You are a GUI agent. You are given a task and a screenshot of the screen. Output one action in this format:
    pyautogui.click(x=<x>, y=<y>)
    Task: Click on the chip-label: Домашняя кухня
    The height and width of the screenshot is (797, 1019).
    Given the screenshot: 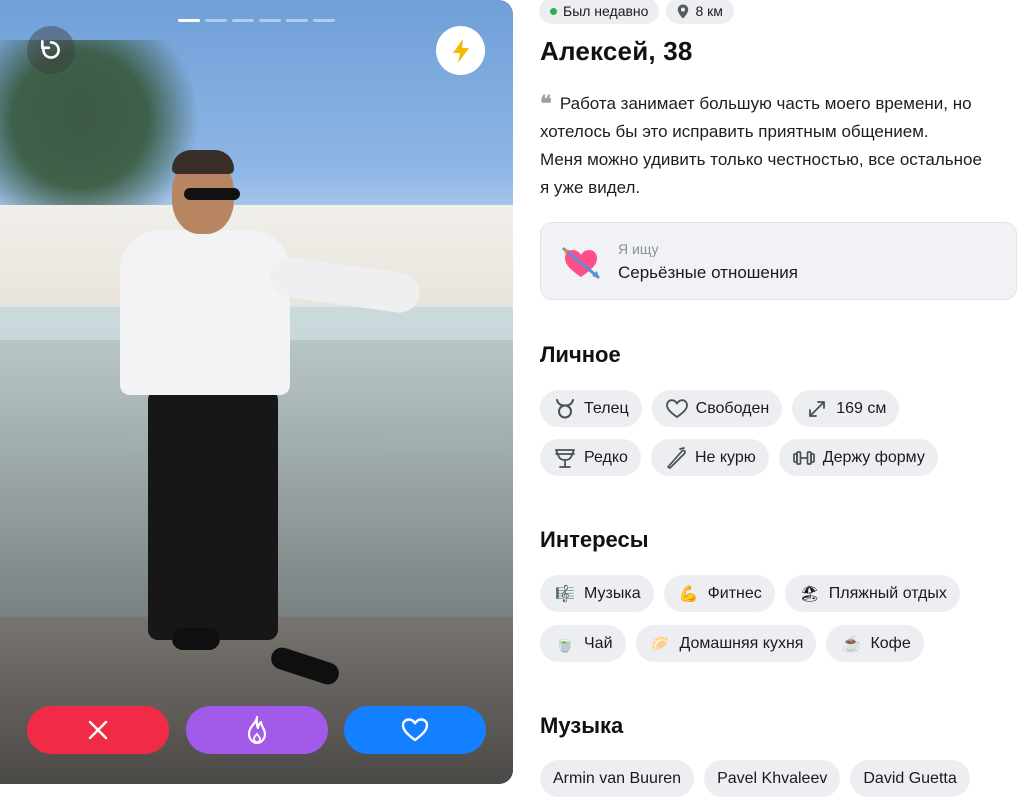 What is the action you would take?
    pyautogui.click(x=741, y=643)
    